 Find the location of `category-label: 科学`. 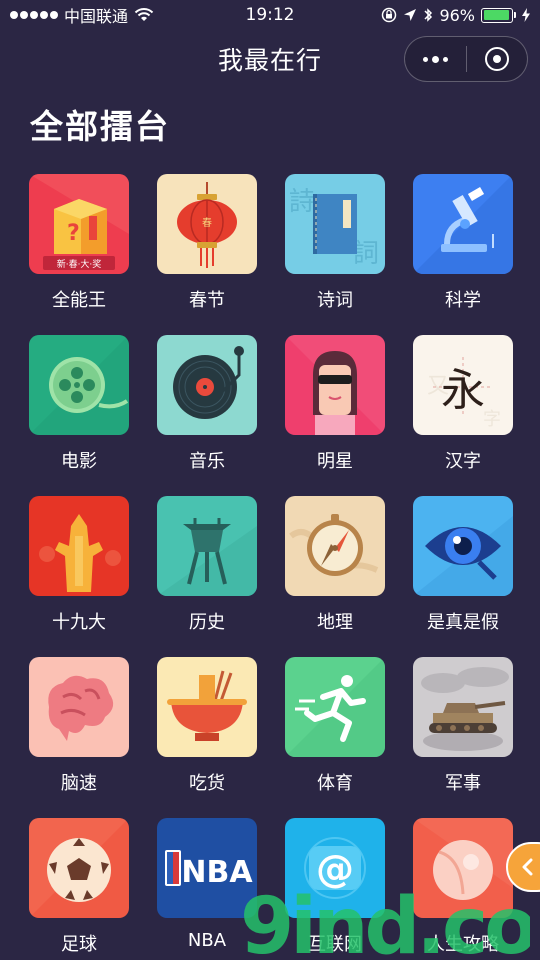

category-label: 科学 is located at coordinates (463, 300).